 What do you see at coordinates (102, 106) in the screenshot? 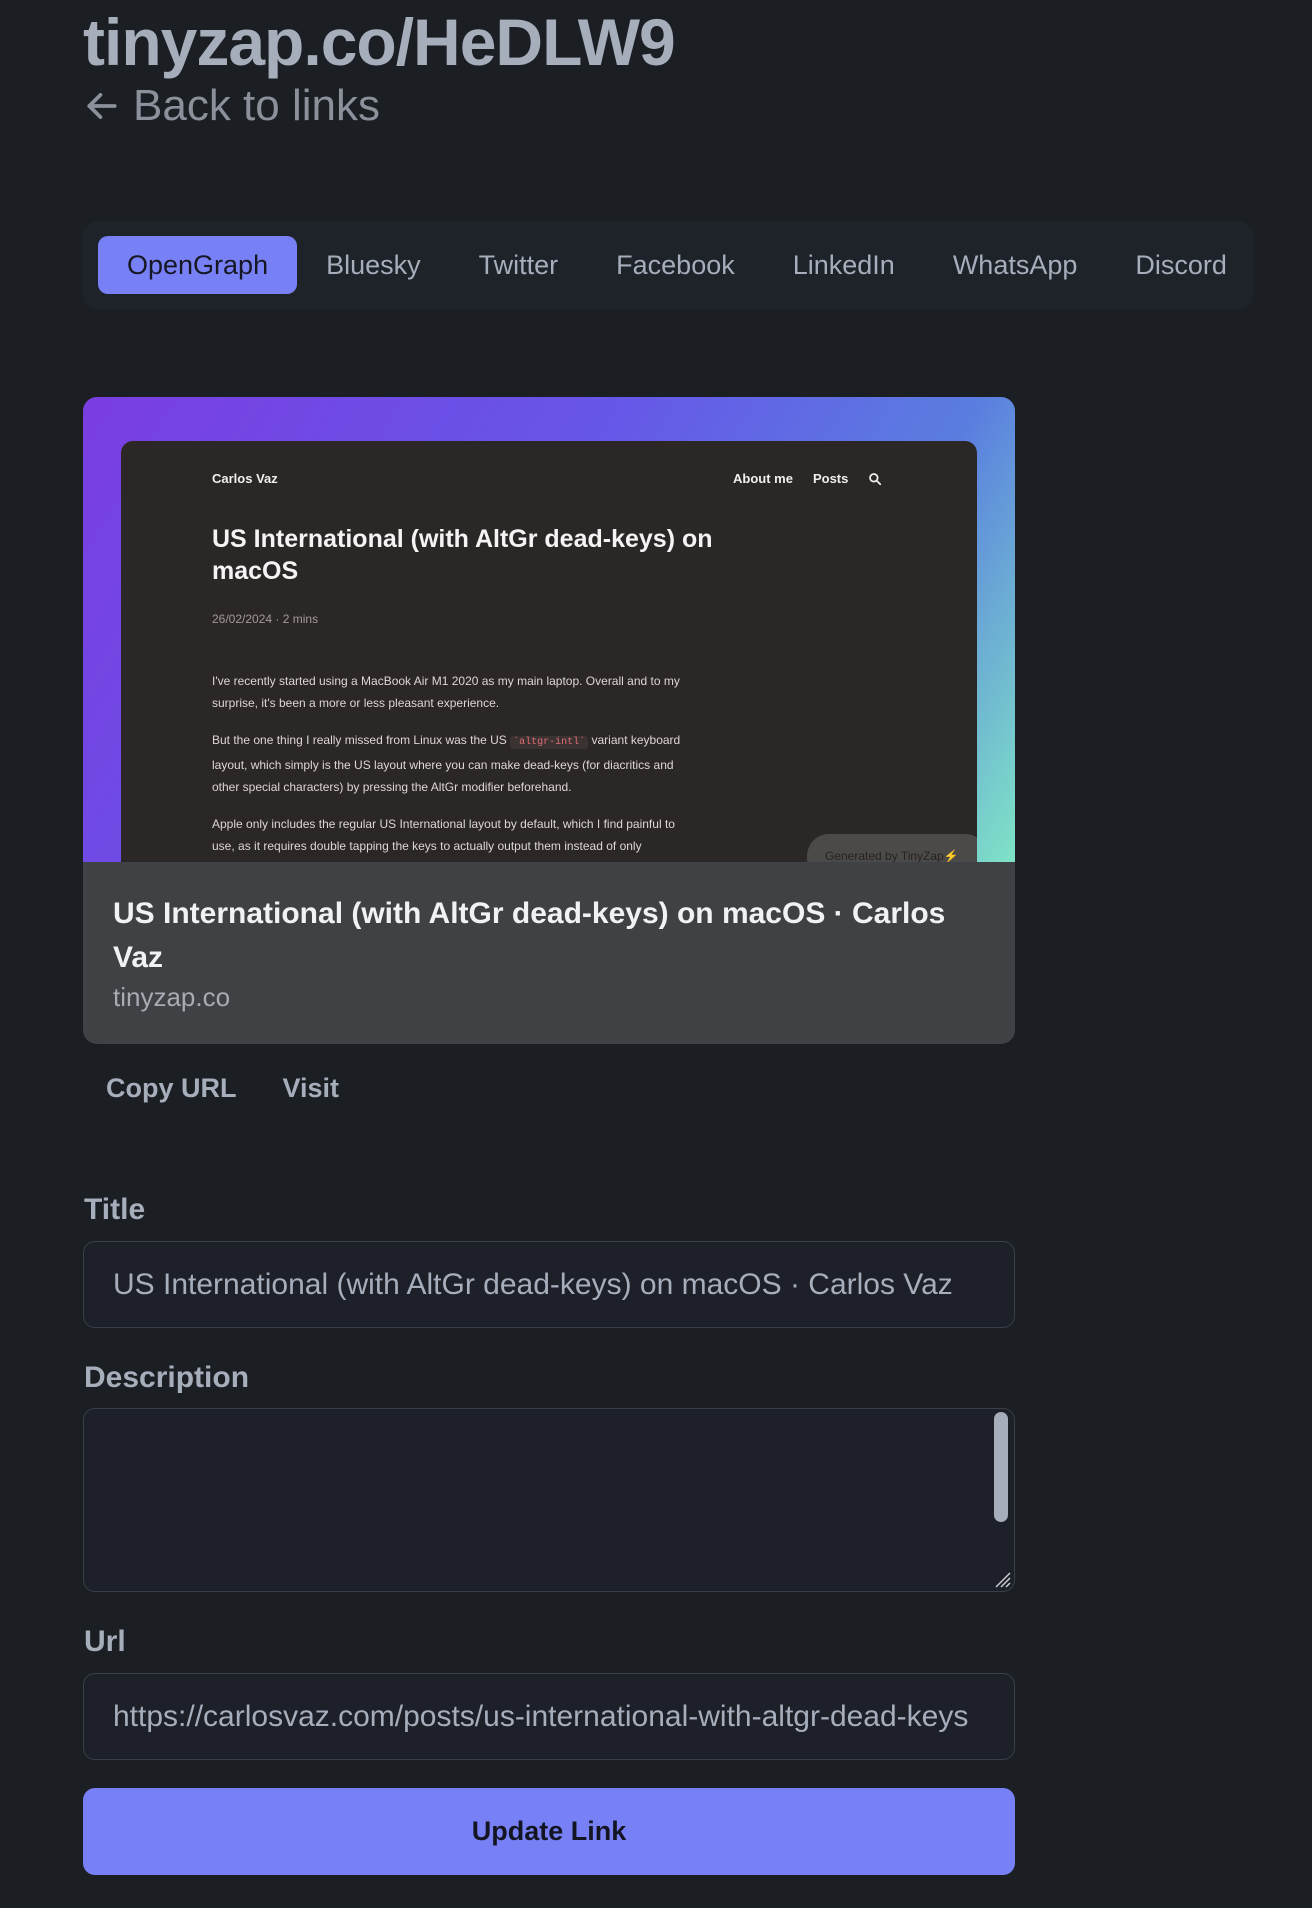
I see `arrow-left-icon` at bounding box center [102, 106].